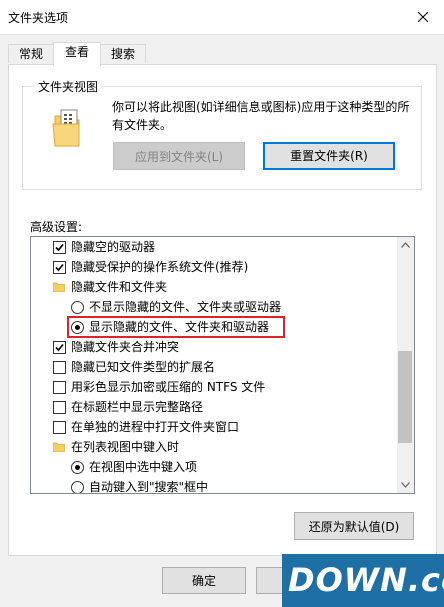 This screenshot has height=607, width=444. Describe the element at coordinates (66, 128) in the screenshot. I see `folder-view-icon` at that location.